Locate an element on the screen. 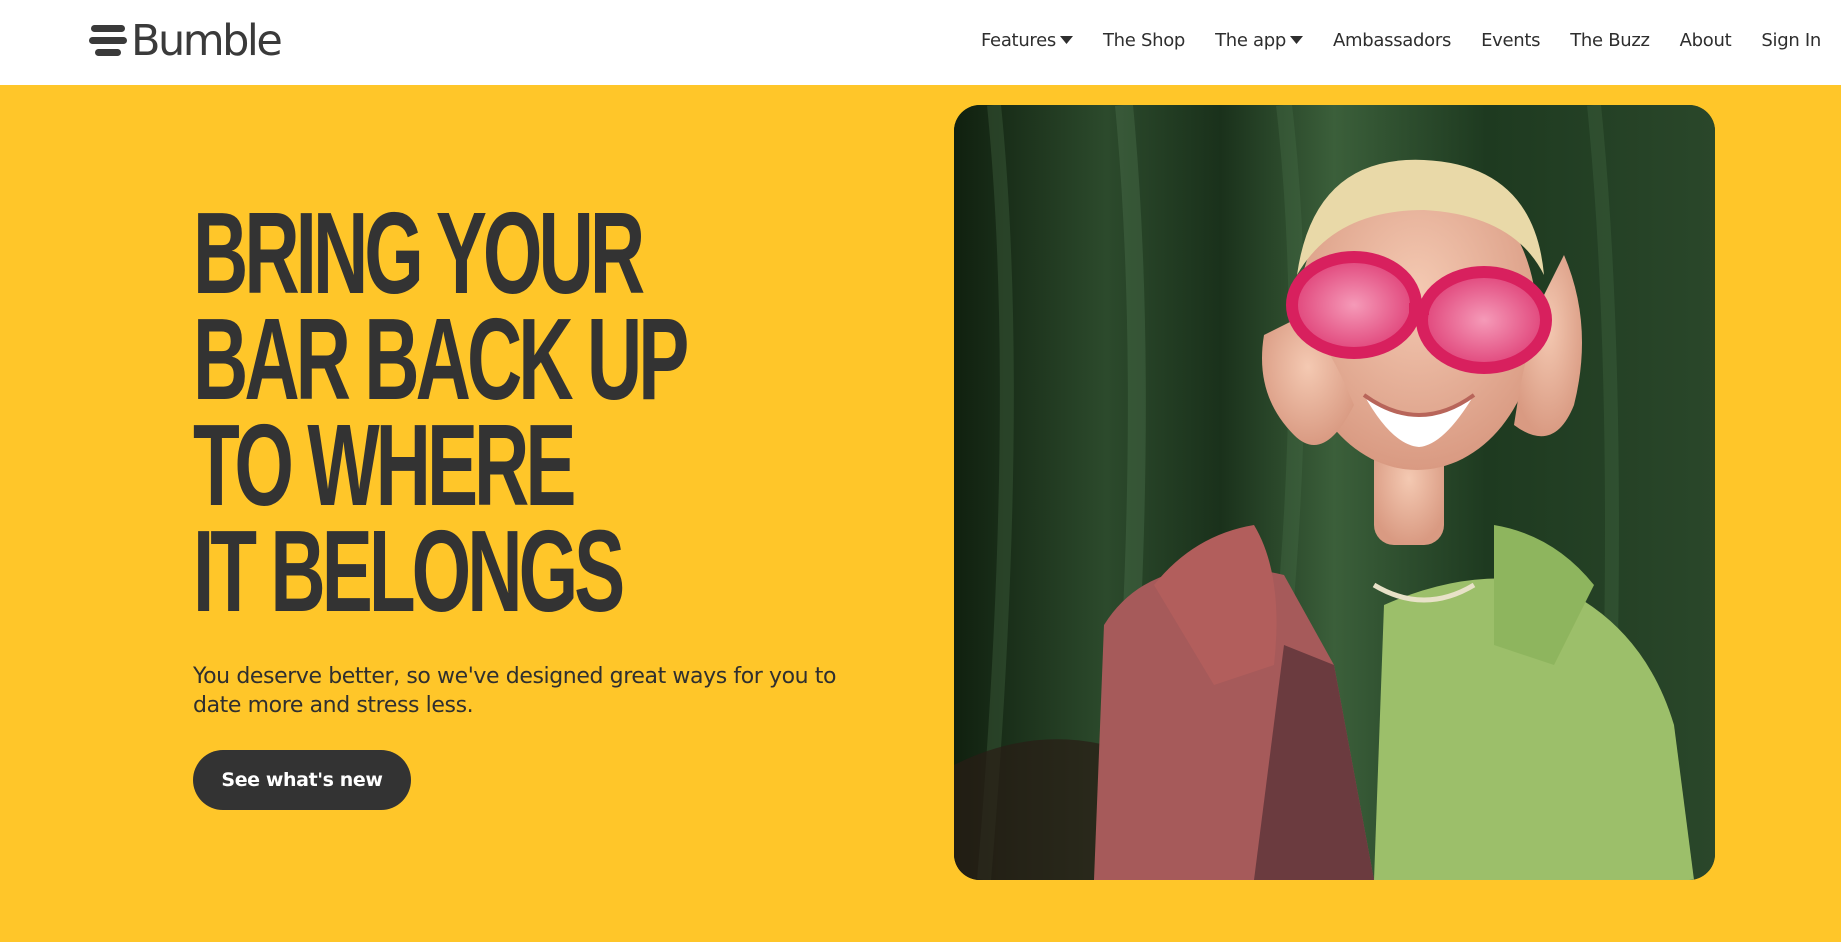 Image resolution: width=1841 pixels, height=942 pixels. nav-item-label: Features is located at coordinates (1018, 40).